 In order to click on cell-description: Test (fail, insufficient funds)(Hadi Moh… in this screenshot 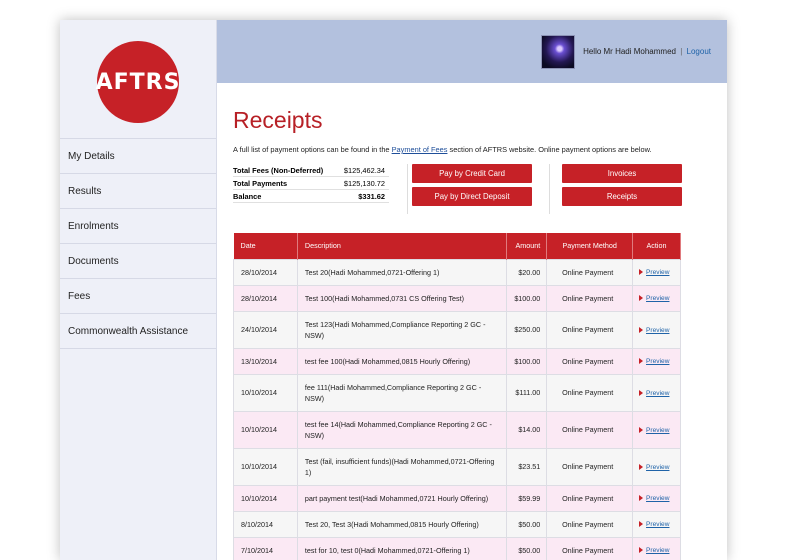, I will do `click(402, 466)`.